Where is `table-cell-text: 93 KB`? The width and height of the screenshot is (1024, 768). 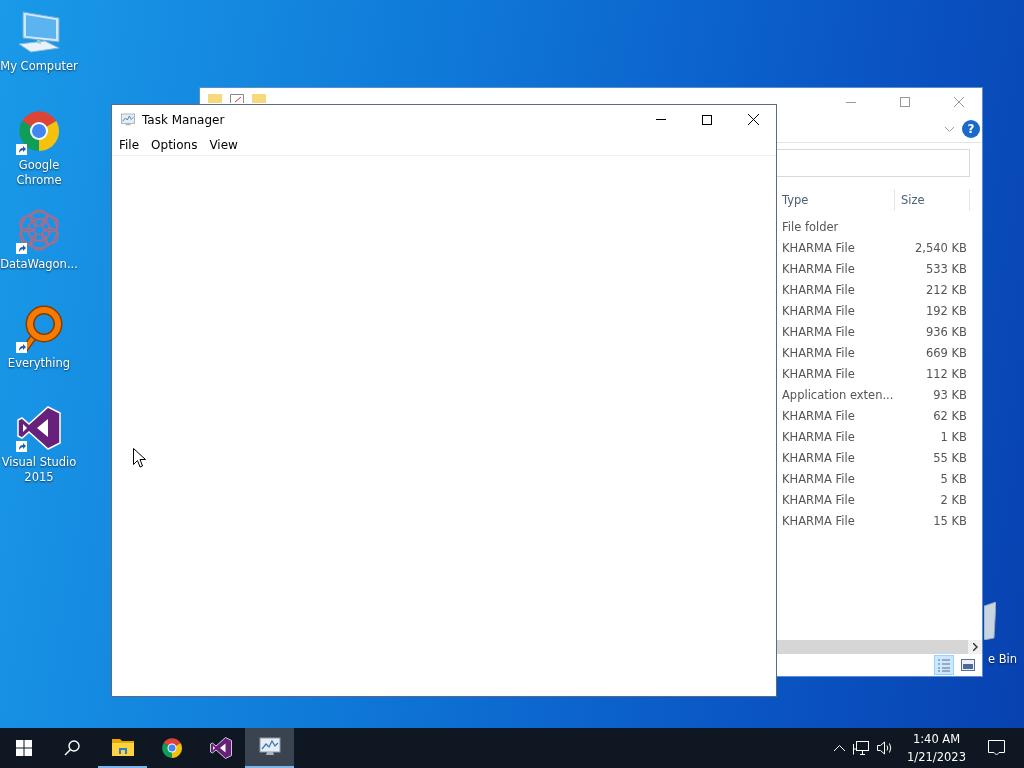
table-cell-text: 93 KB is located at coordinates (950, 395).